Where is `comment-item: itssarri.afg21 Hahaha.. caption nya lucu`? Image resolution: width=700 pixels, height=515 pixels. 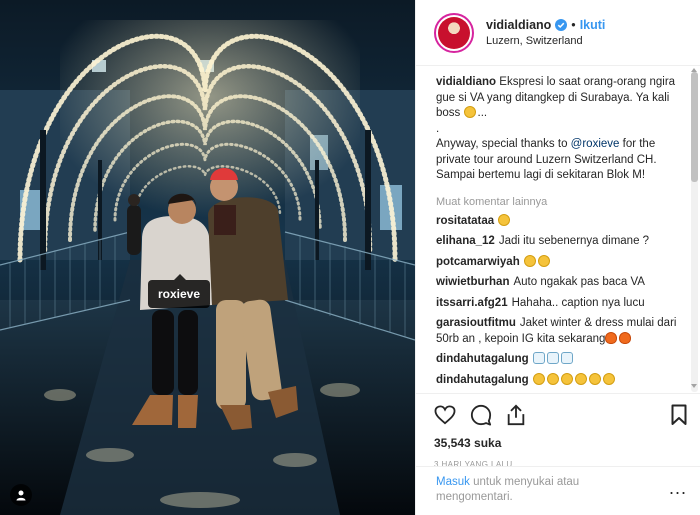 comment-item: itssarri.afg21 Hahaha.. caption nya lucu is located at coordinates (560, 304).